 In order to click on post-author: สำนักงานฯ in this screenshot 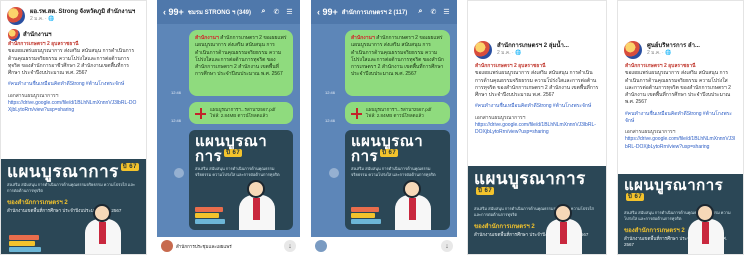, I will do `click(37, 35)`.